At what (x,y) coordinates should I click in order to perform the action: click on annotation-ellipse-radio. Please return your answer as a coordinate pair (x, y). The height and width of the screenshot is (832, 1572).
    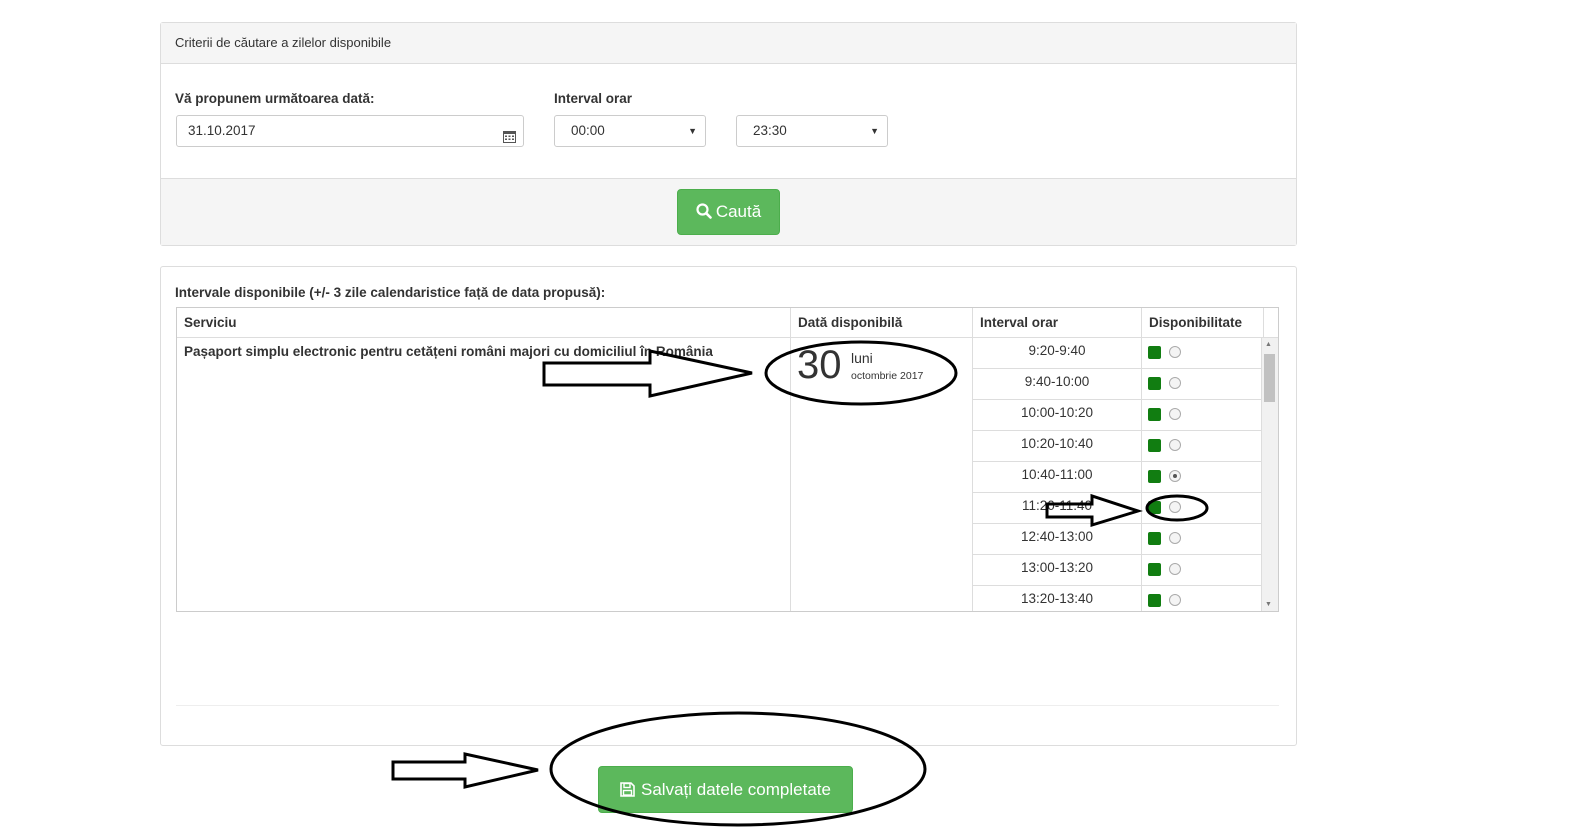
    Looking at the image, I should click on (1177, 508).